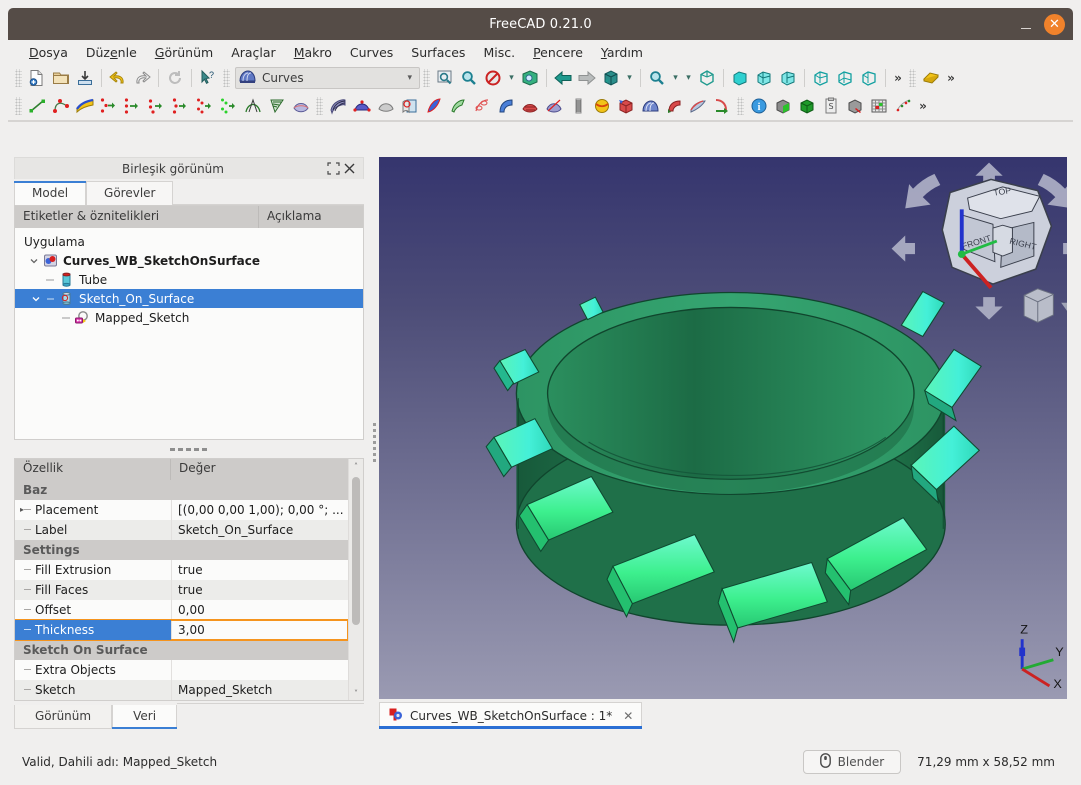 The image size is (1081, 785). I want to click on menu-araclar: Araçlar, so click(253, 52).